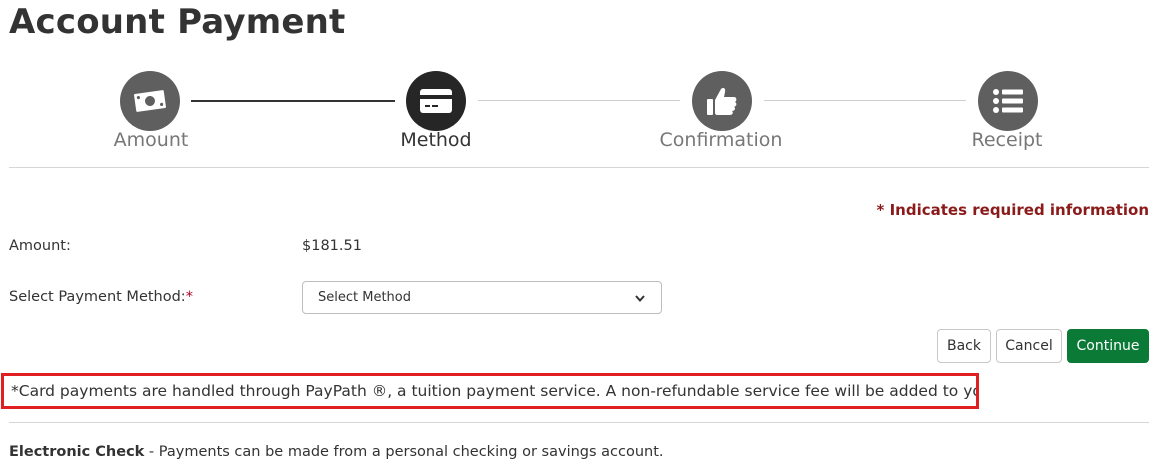 This screenshot has height=471, width=1158. What do you see at coordinates (640, 298) in the screenshot?
I see `chevron-down-icon` at bounding box center [640, 298].